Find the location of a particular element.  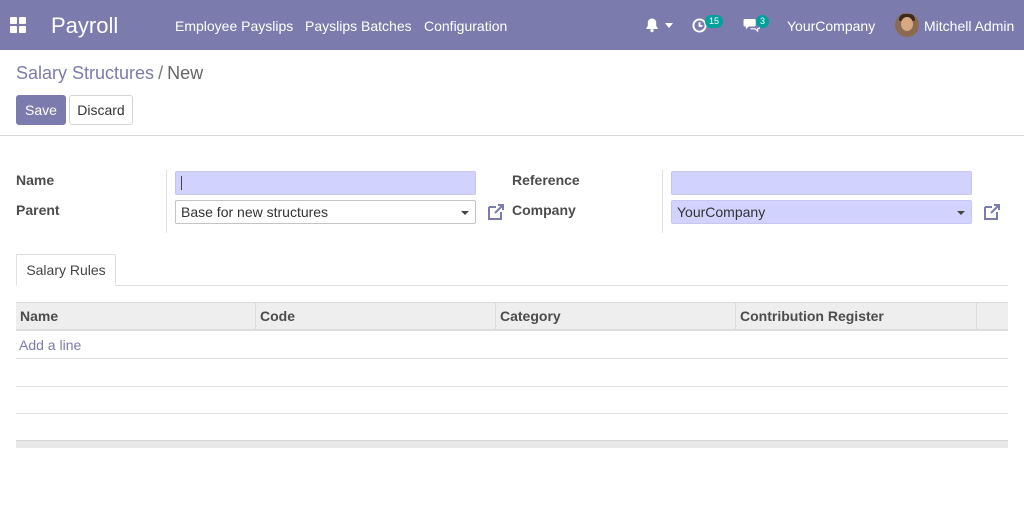

messages-button: 3 is located at coordinates (758, 25).